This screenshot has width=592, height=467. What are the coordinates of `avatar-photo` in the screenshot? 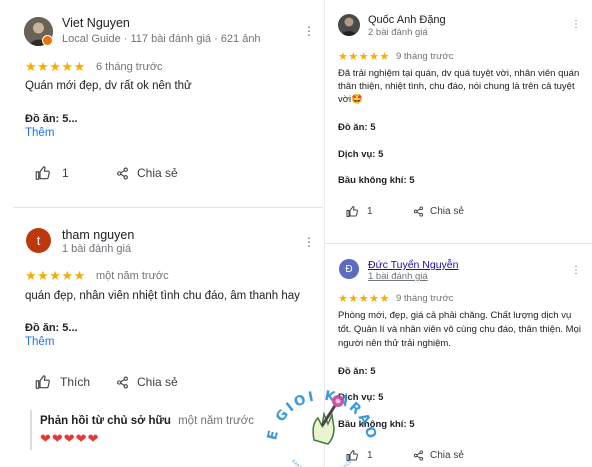 It's located at (349, 25).